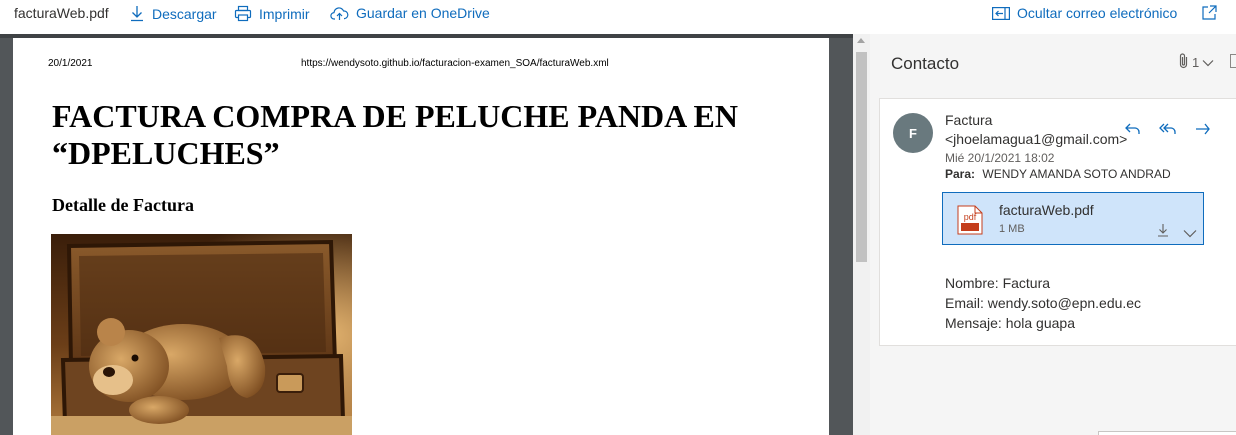 The image size is (1236, 435). Describe the element at coordinates (201, 334) in the screenshot. I see `teddy-bear-suitcase-image` at that location.